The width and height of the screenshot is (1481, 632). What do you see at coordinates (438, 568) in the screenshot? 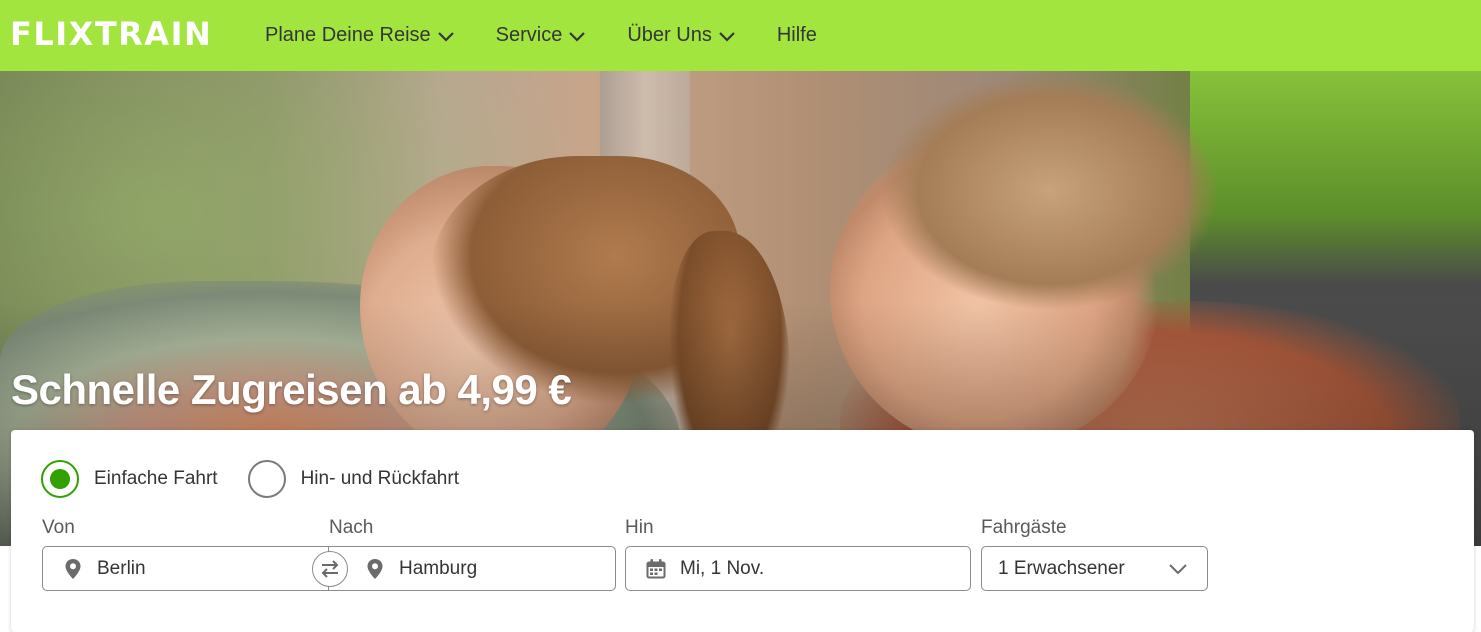
I see `to-value: Hamburg` at bounding box center [438, 568].